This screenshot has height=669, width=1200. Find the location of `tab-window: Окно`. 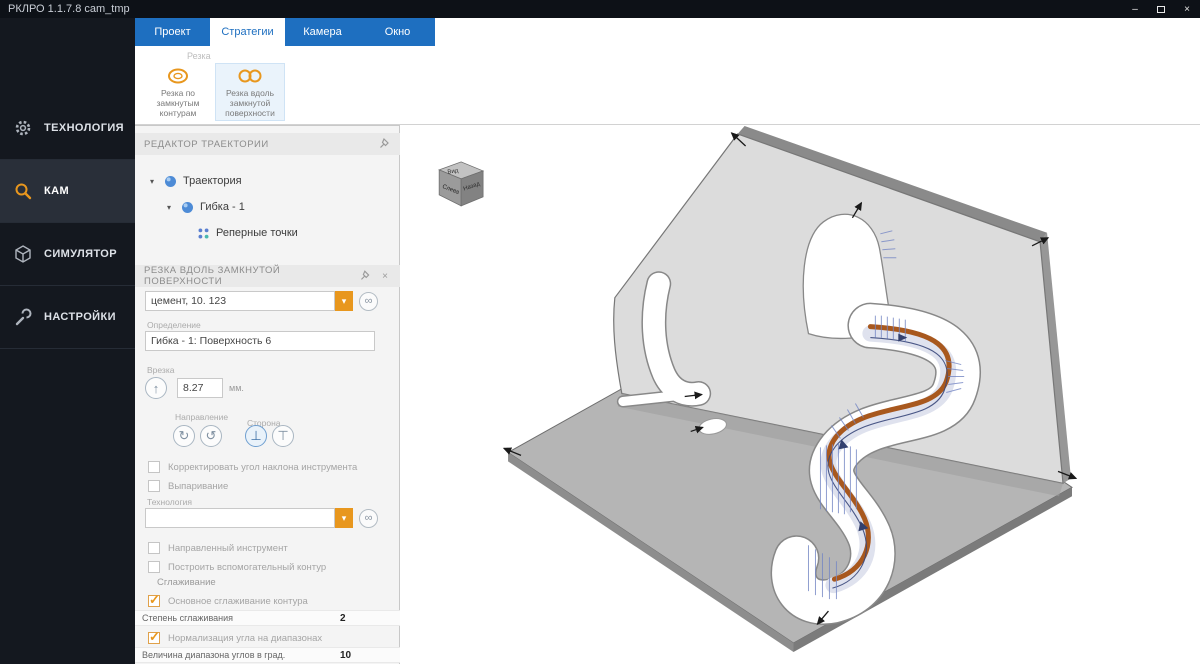

tab-window: Окно is located at coordinates (397, 32).